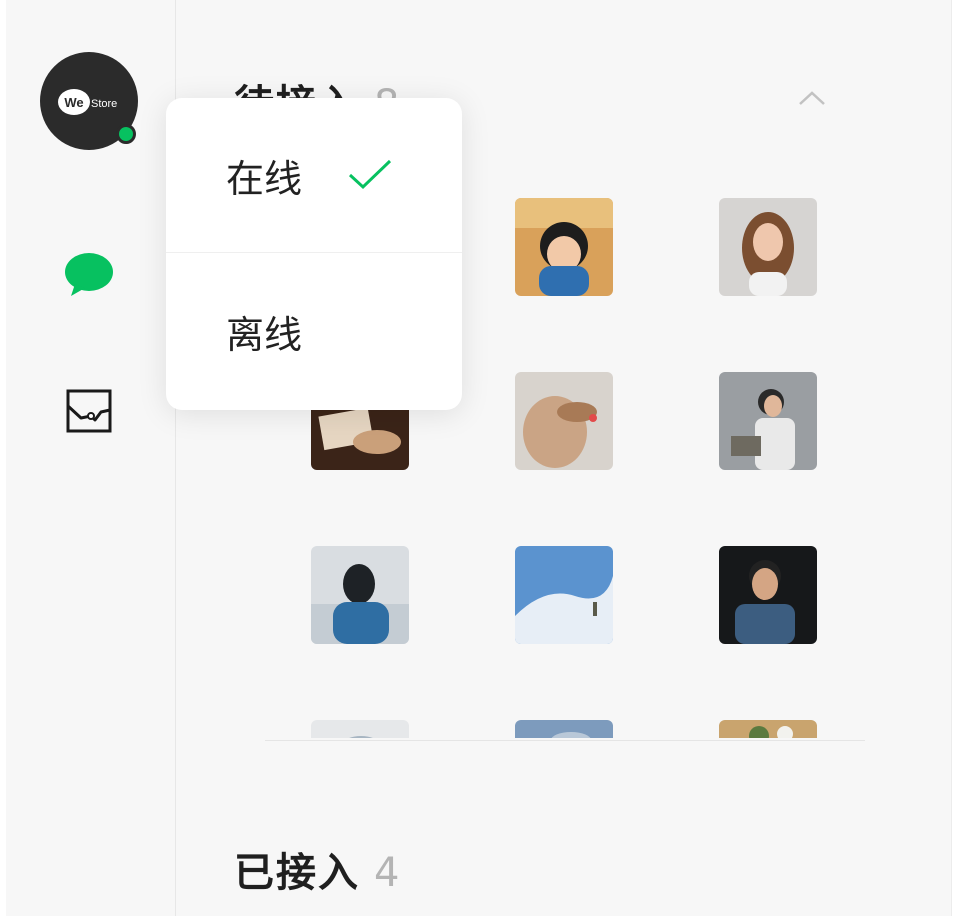 The width and height of the screenshot is (963, 916). What do you see at coordinates (104, 104) in the screenshot?
I see `logo-store-text: Store` at bounding box center [104, 104].